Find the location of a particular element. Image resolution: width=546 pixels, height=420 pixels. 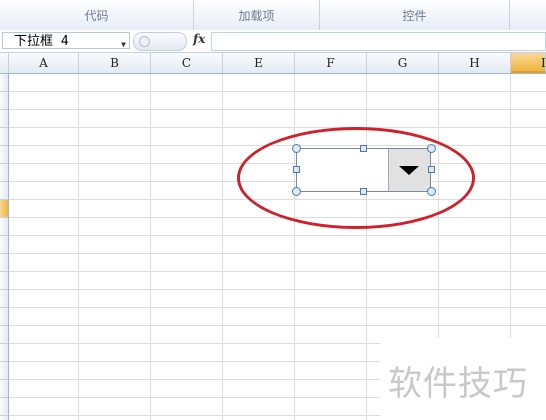

column-header-row: A B C E F G H I is located at coordinates (273, 63).